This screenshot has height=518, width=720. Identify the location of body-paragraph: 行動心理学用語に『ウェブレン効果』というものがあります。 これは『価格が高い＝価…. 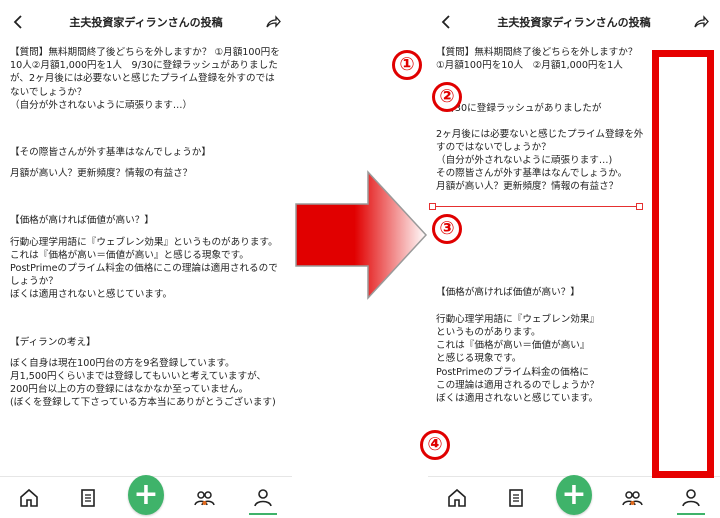
(144, 268).